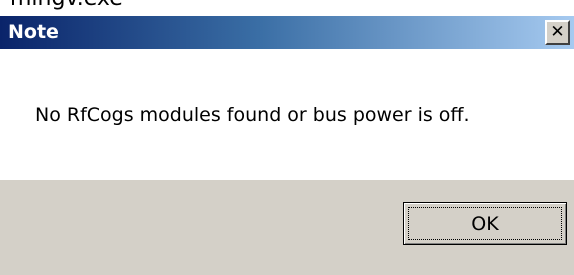 The height and width of the screenshot is (275, 574). I want to click on background-window-strip: mingv.exe, so click(287, 8).